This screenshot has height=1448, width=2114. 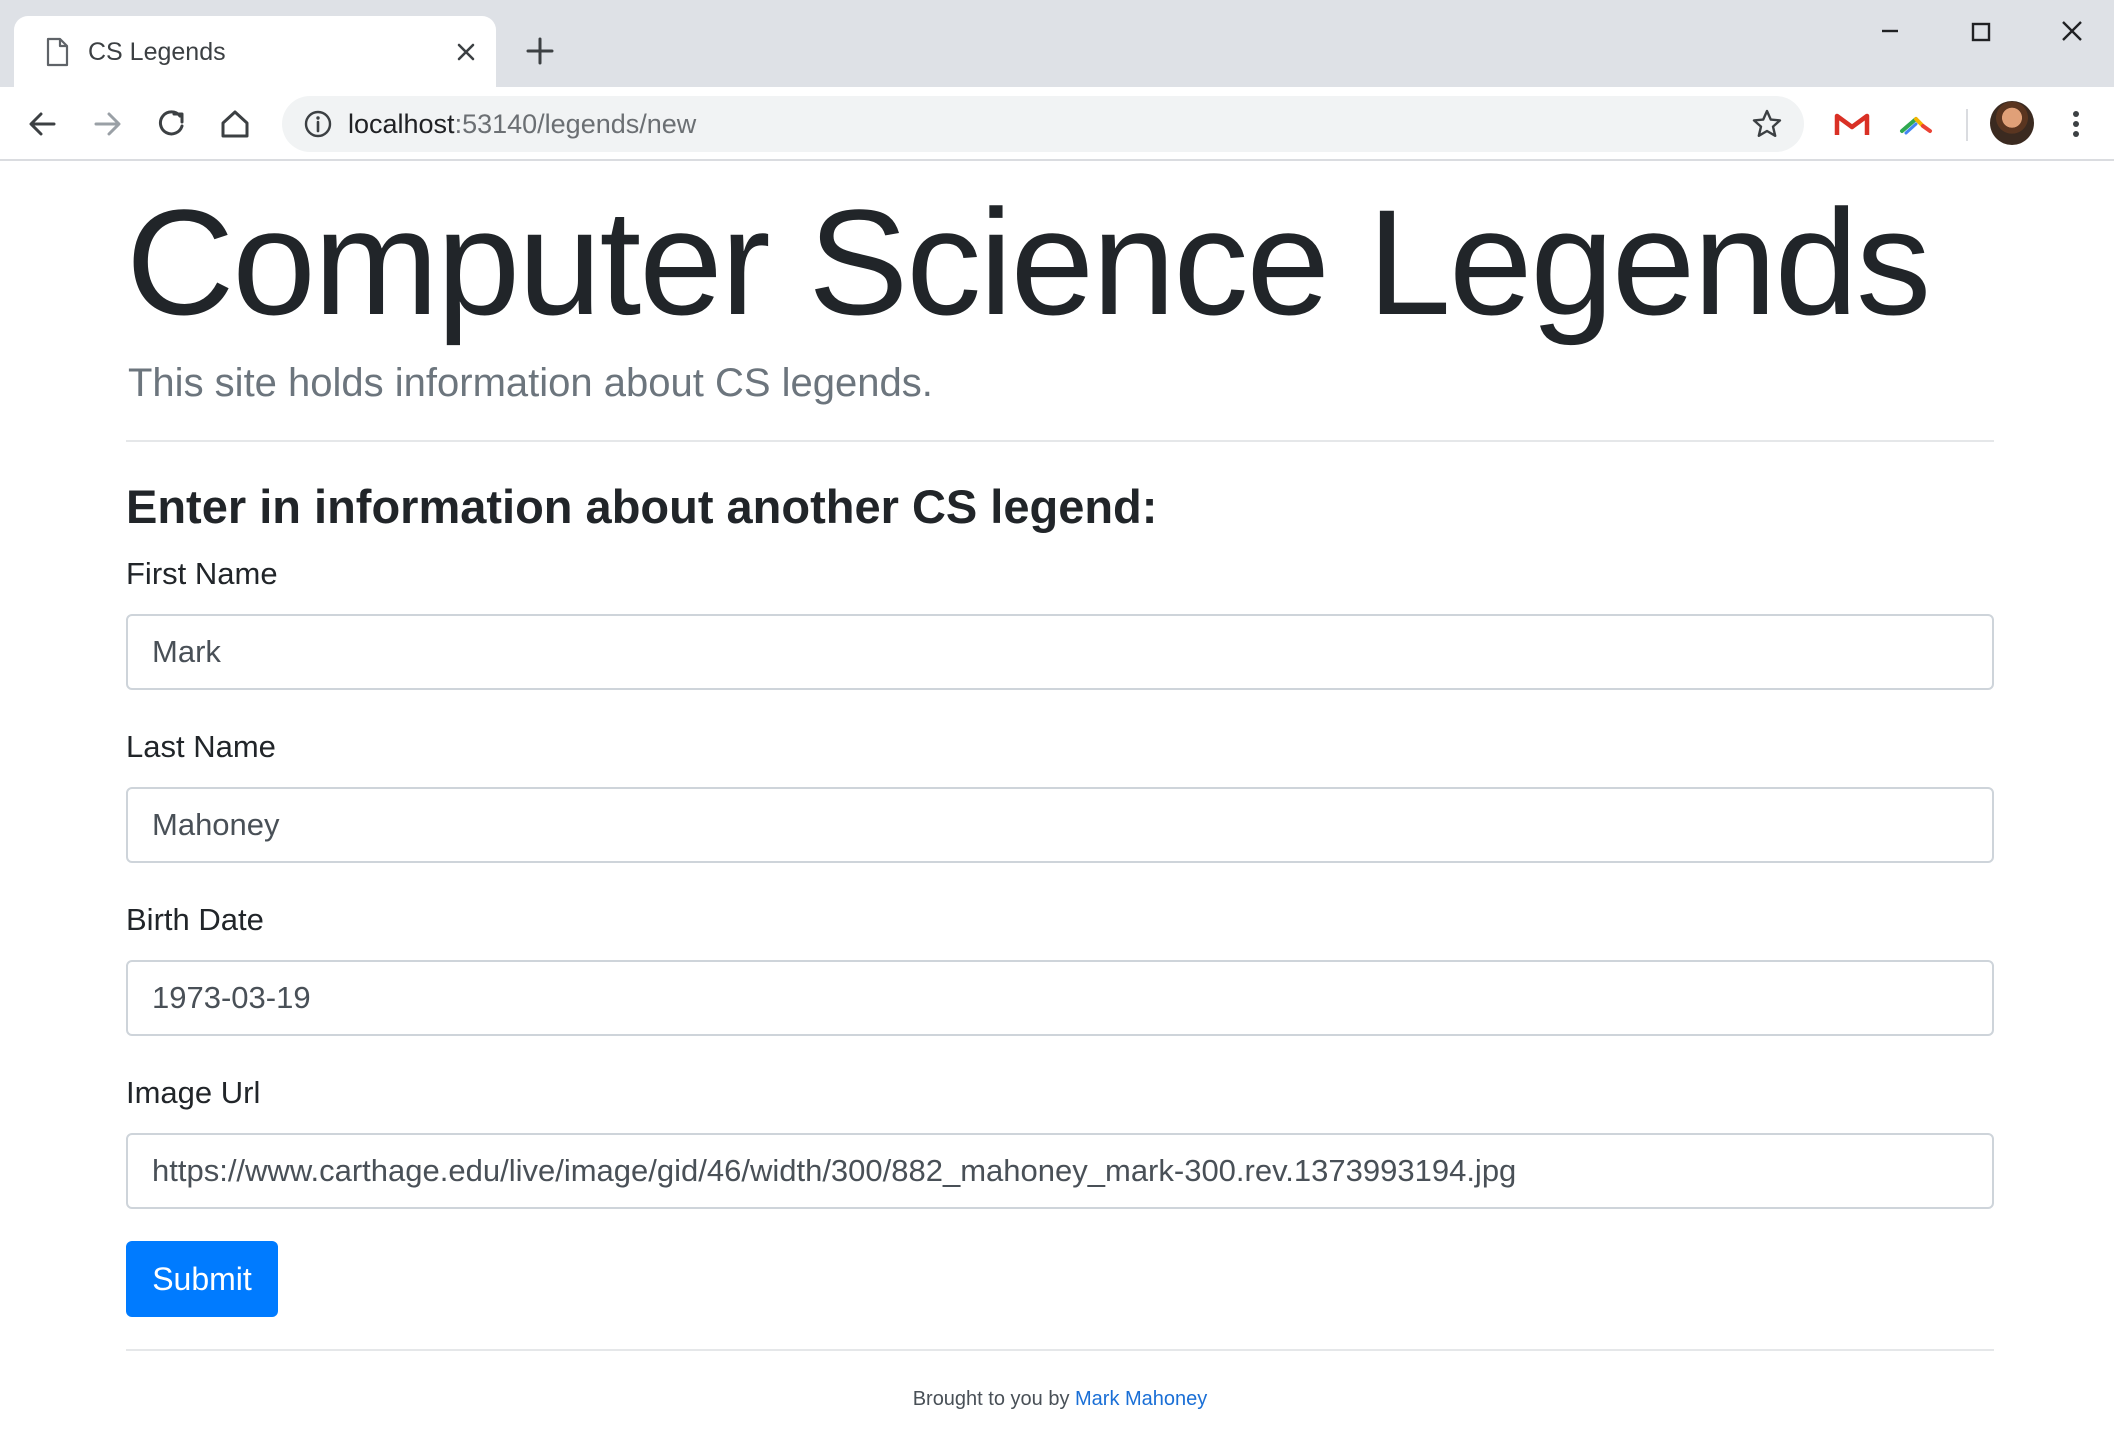 What do you see at coordinates (994, 1399) in the screenshot?
I see `footer-text: Brought to you by` at bounding box center [994, 1399].